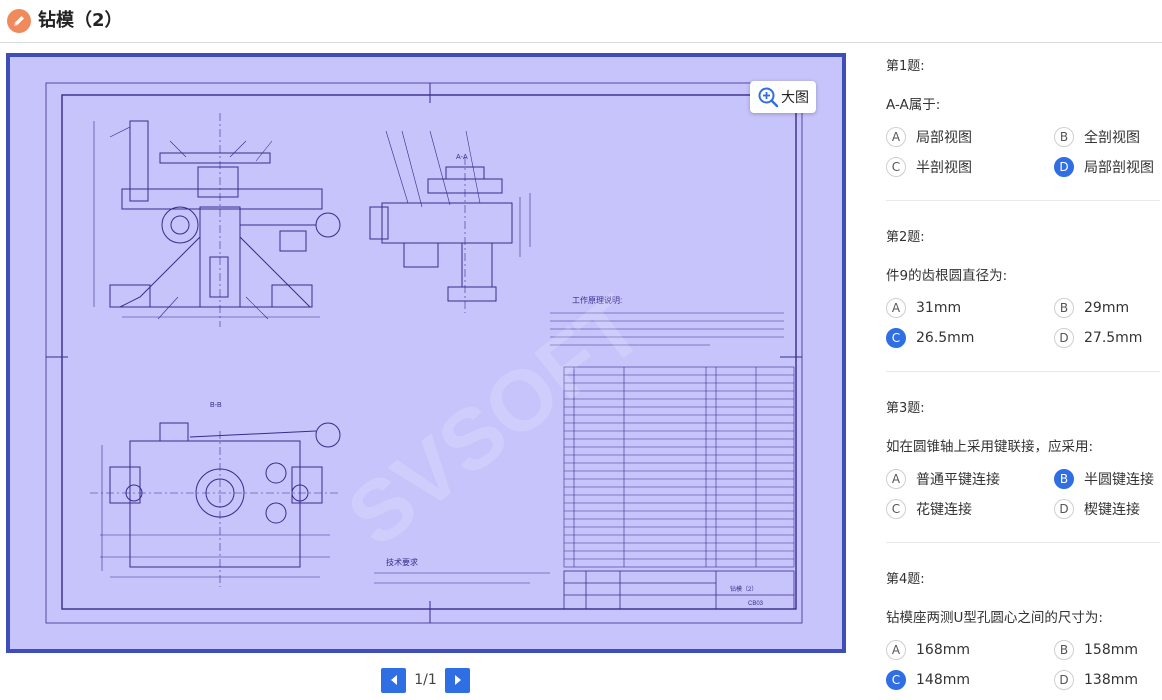  What do you see at coordinates (943, 650) in the screenshot?
I see `option-text: 168mm` at bounding box center [943, 650].